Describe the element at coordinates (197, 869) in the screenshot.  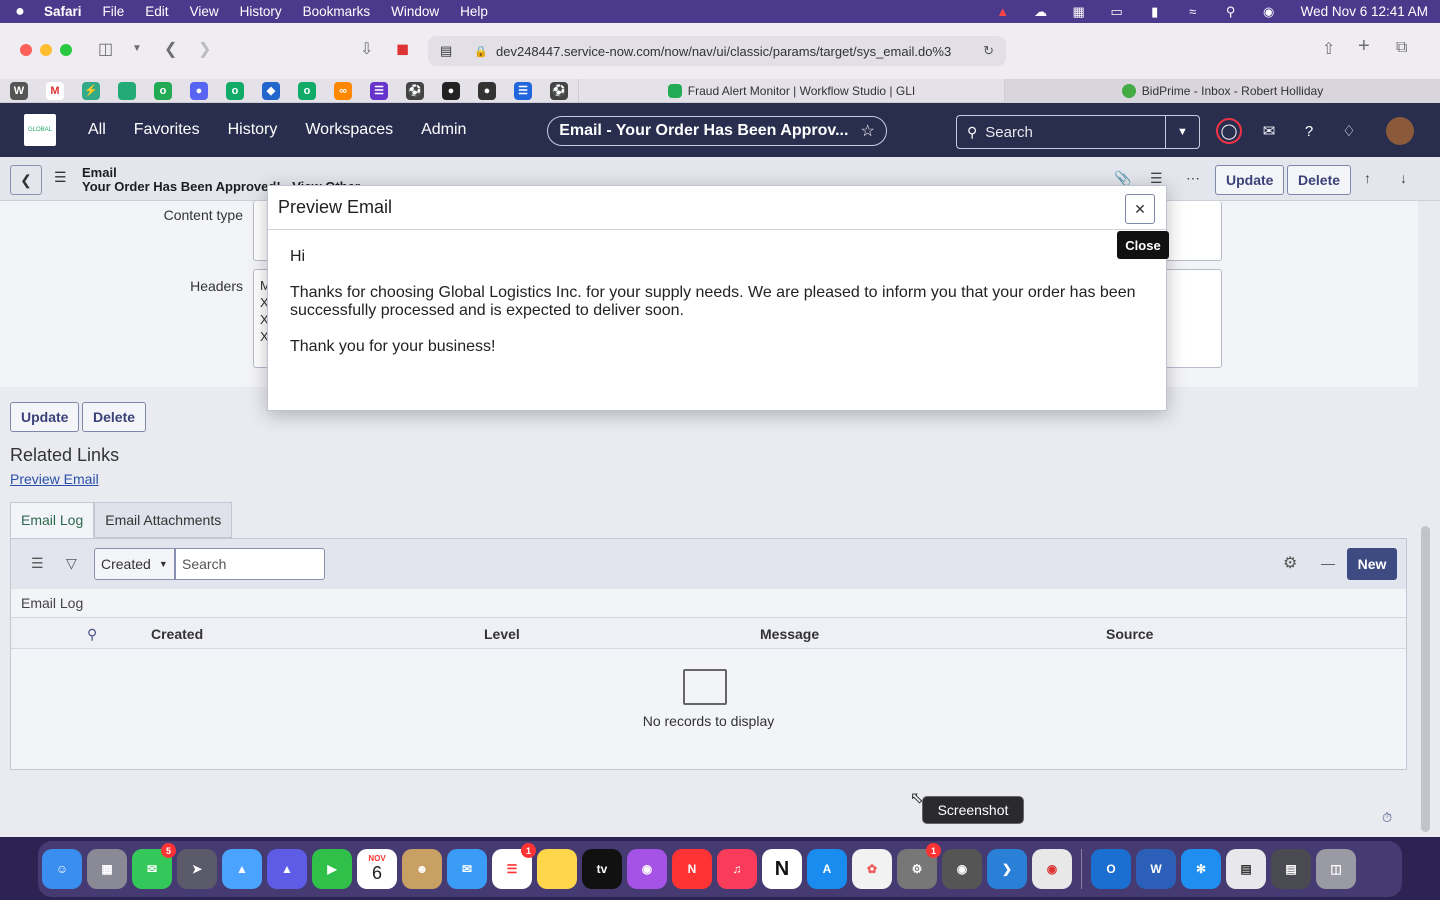
I see `rocket-icon: ➤` at that location.